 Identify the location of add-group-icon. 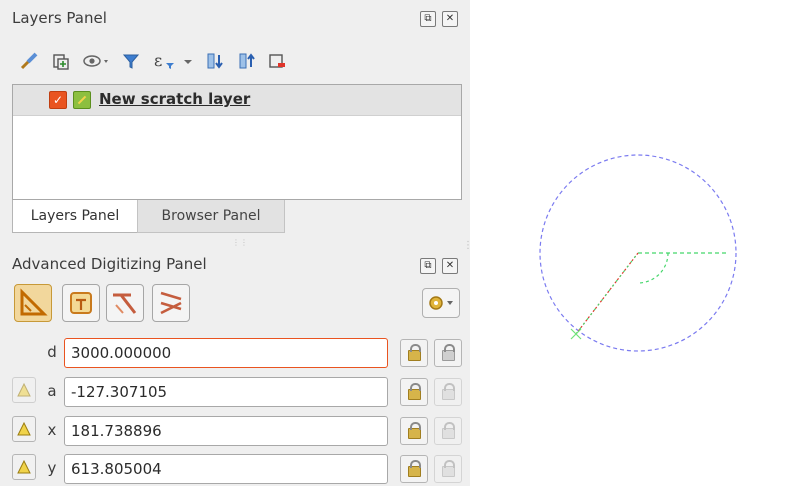
(61, 61).